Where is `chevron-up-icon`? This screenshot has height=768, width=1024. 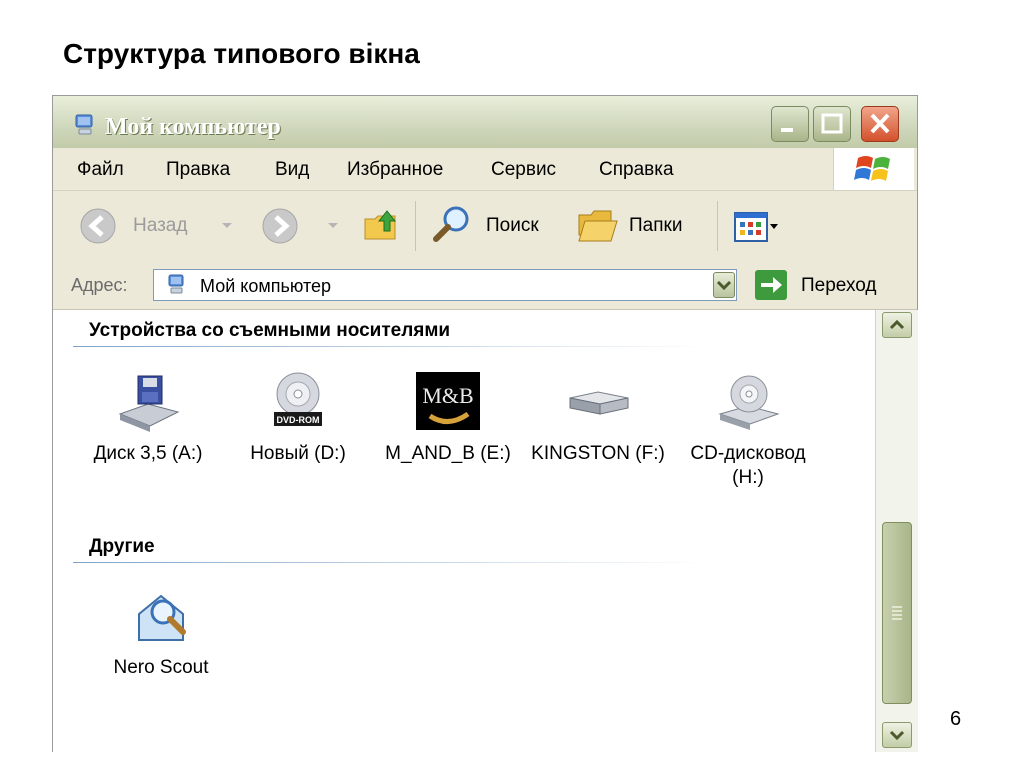 chevron-up-icon is located at coordinates (897, 324).